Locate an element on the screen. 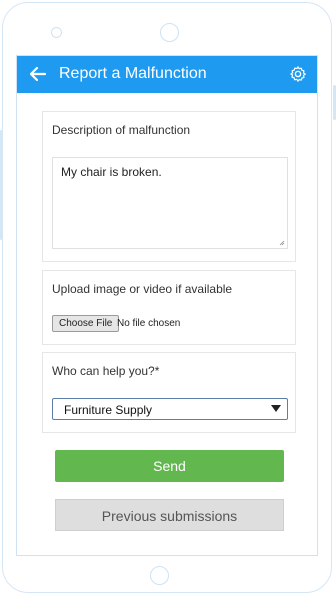  volume-button is located at coordinates (1, 185).